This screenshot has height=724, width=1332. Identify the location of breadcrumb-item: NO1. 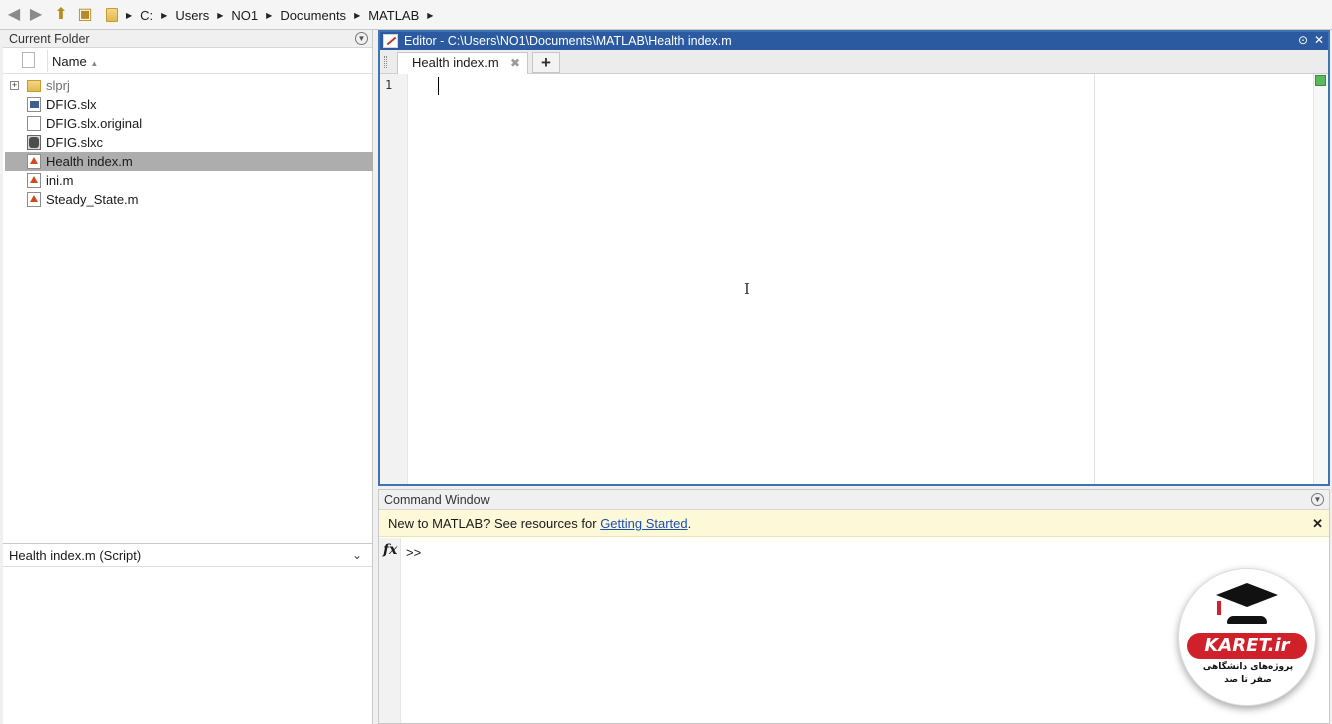
(244, 15).